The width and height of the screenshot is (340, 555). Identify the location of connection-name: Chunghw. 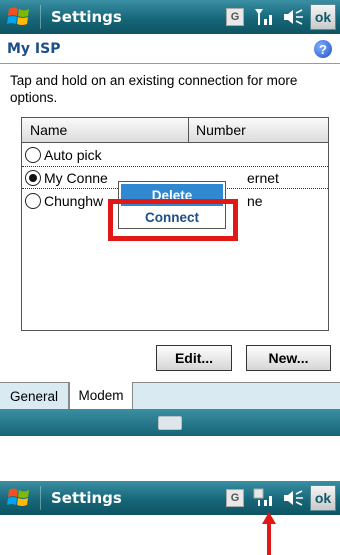
(74, 200).